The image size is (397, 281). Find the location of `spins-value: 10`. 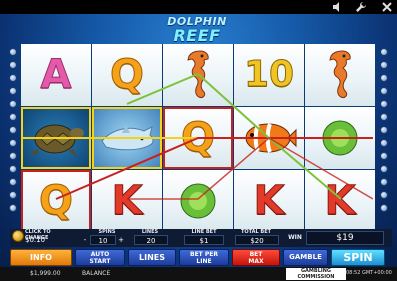

spins-value: 10 is located at coordinates (103, 240).